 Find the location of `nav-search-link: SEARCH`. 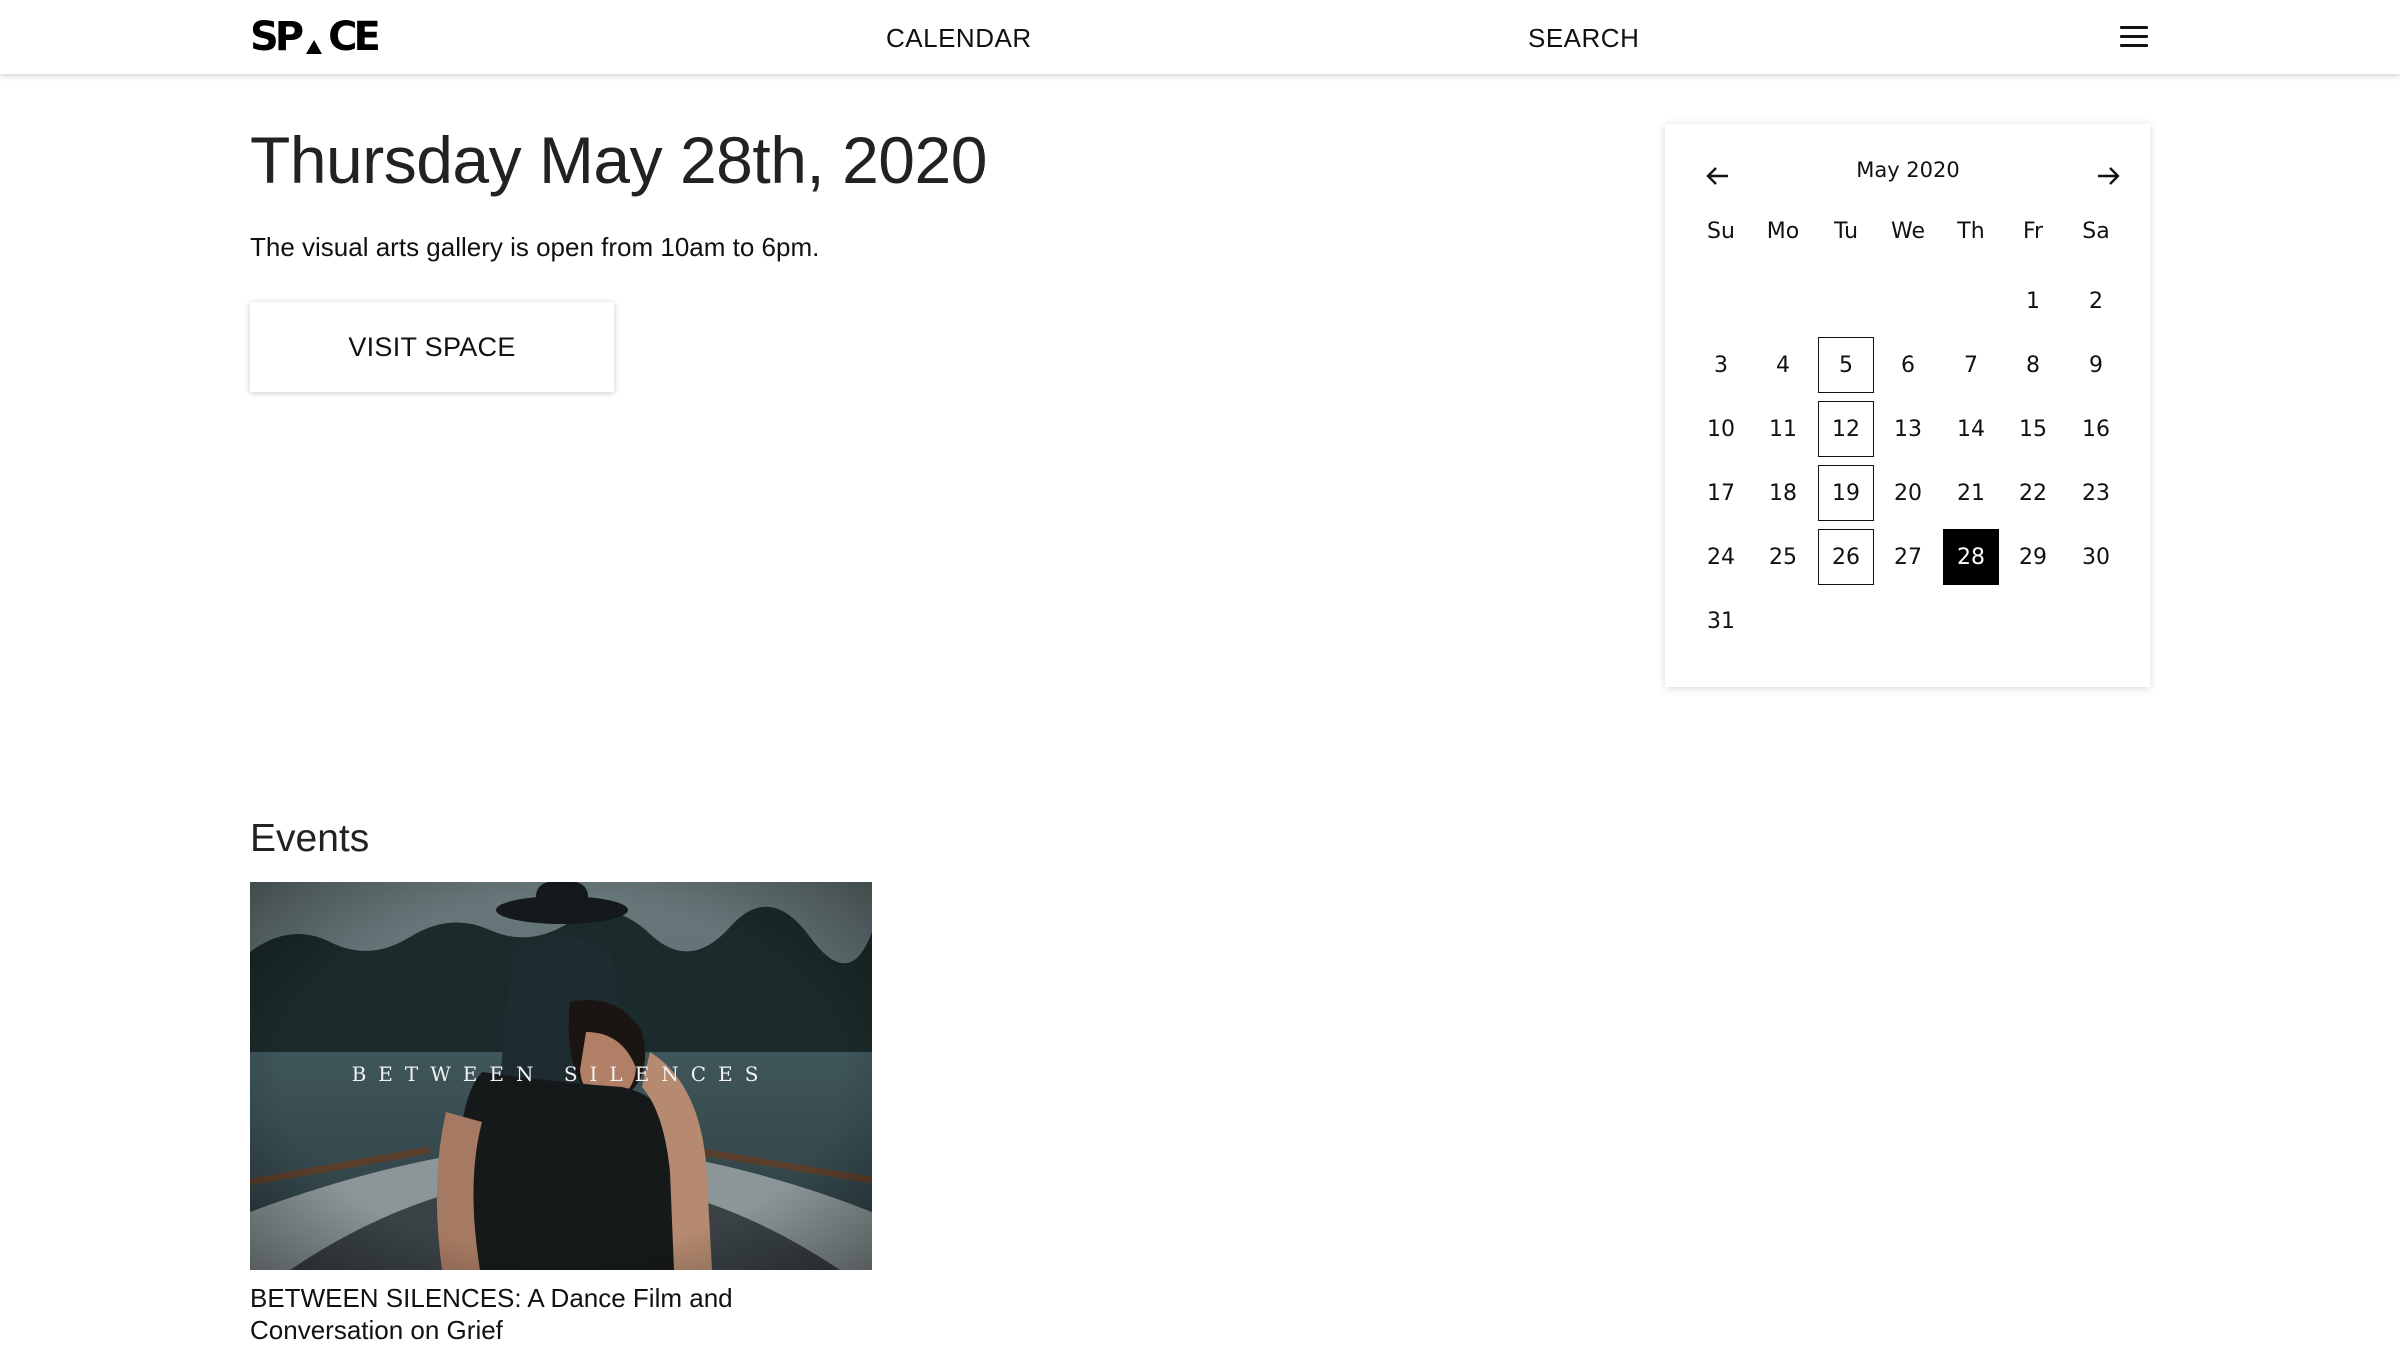

nav-search-link: SEARCH is located at coordinates (1583, 38).